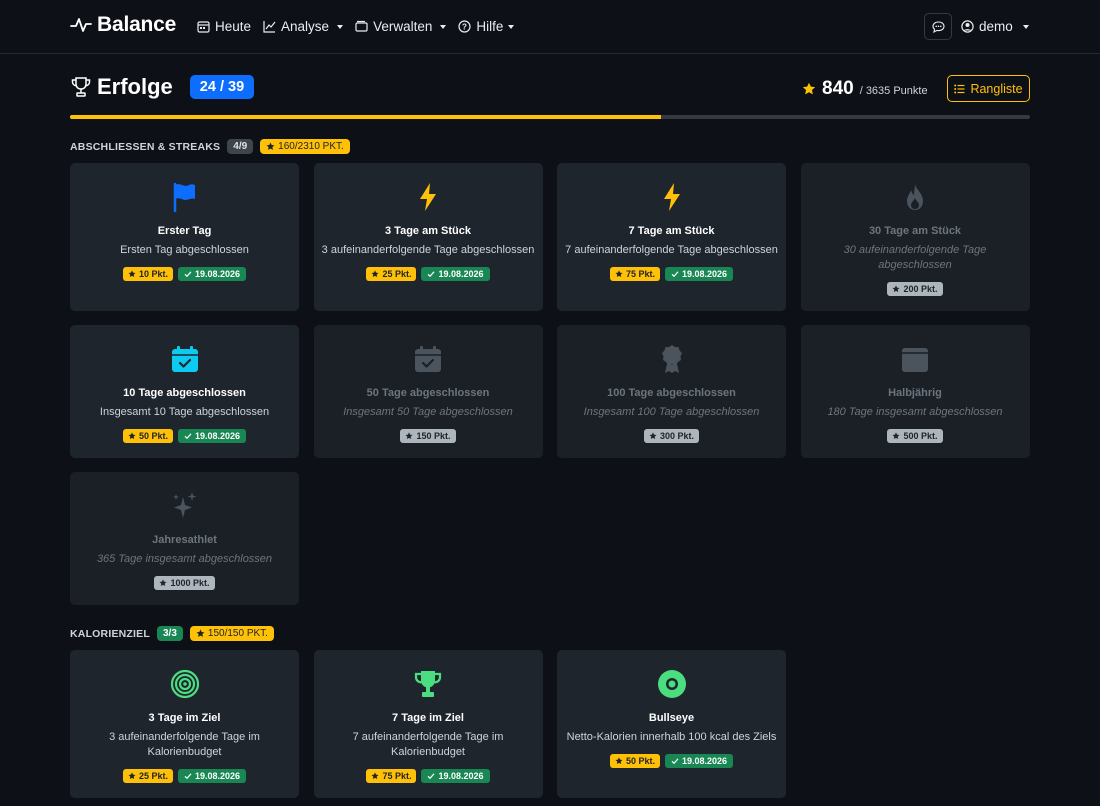  What do you see at coordinates (184, 684) in the screenshot?
I see `target-icon` at bounding box center [184, 684].